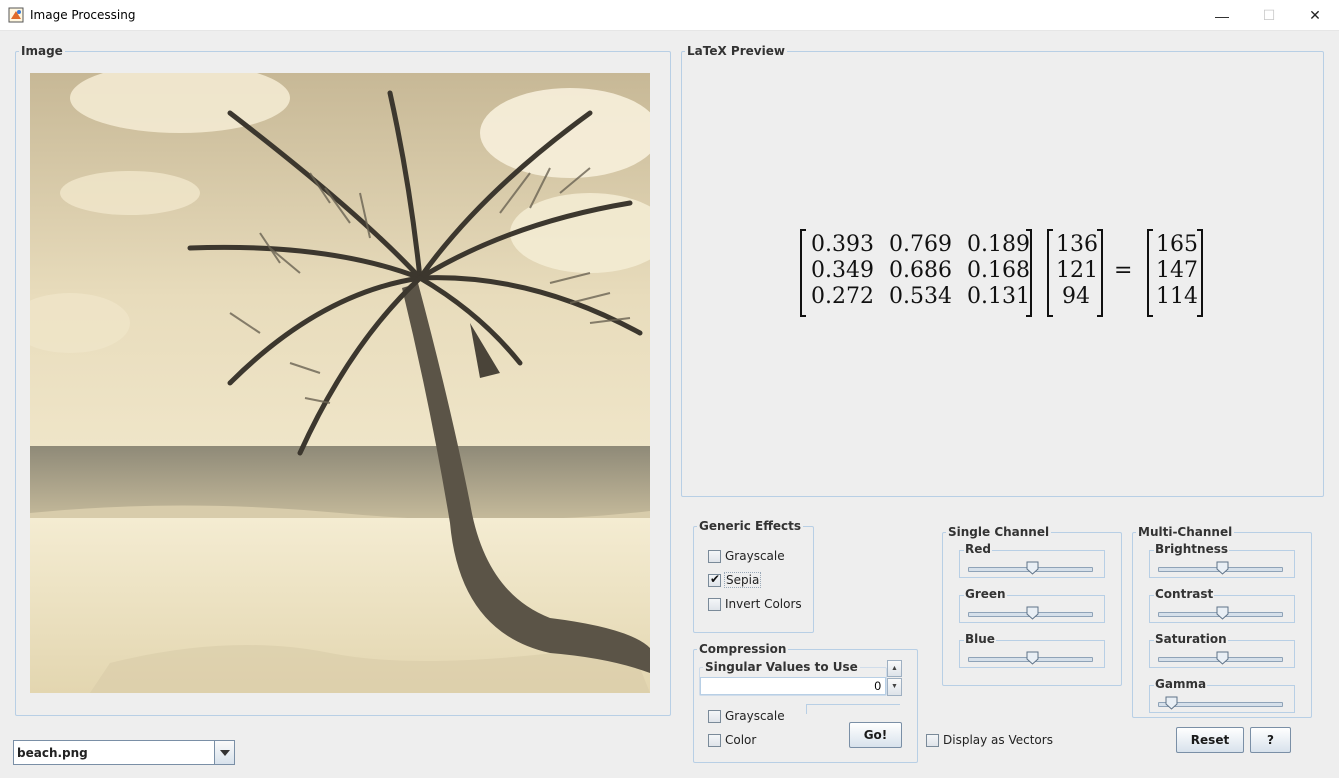  Describe the element at coordinates (803, 273) in the screenshot. I see `matrix-left-bracket` at that location.